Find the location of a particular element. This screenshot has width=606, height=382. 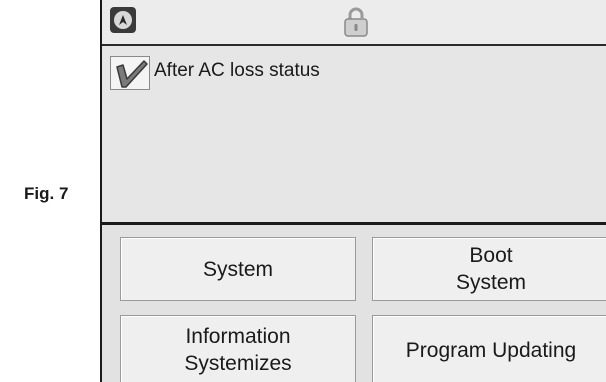

boot-system-button-label: Boot System is located at coordinates (491, 269).